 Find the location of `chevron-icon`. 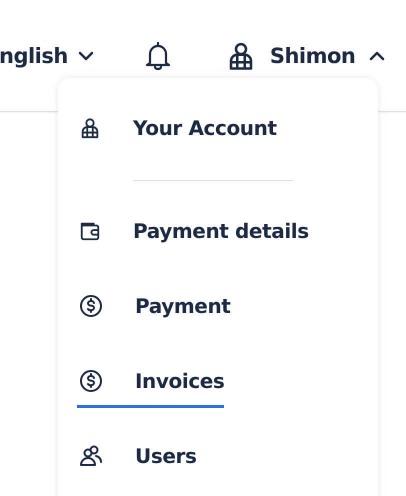

chevron-icon is located at coordinates (86, 55).